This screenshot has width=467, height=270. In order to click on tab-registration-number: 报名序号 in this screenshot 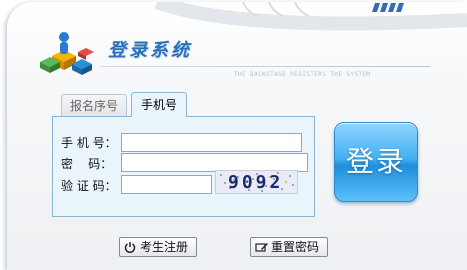, I will do `click(94, 105)`.